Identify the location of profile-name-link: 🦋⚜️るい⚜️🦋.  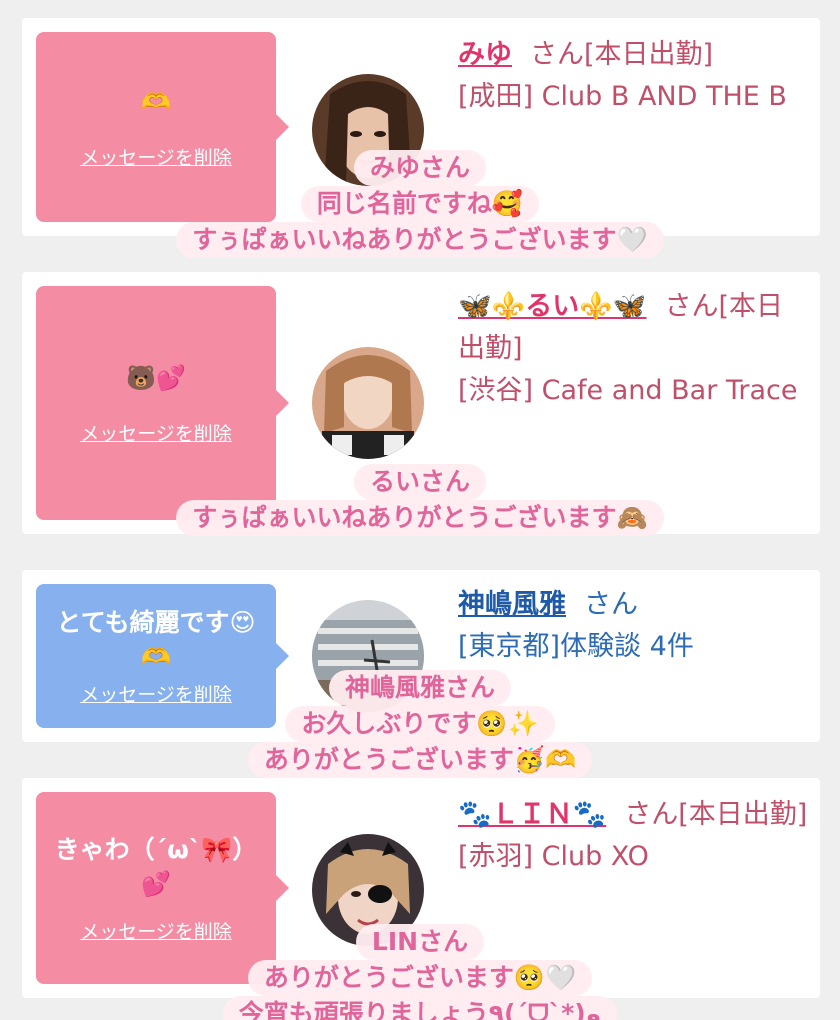
(552, 306).